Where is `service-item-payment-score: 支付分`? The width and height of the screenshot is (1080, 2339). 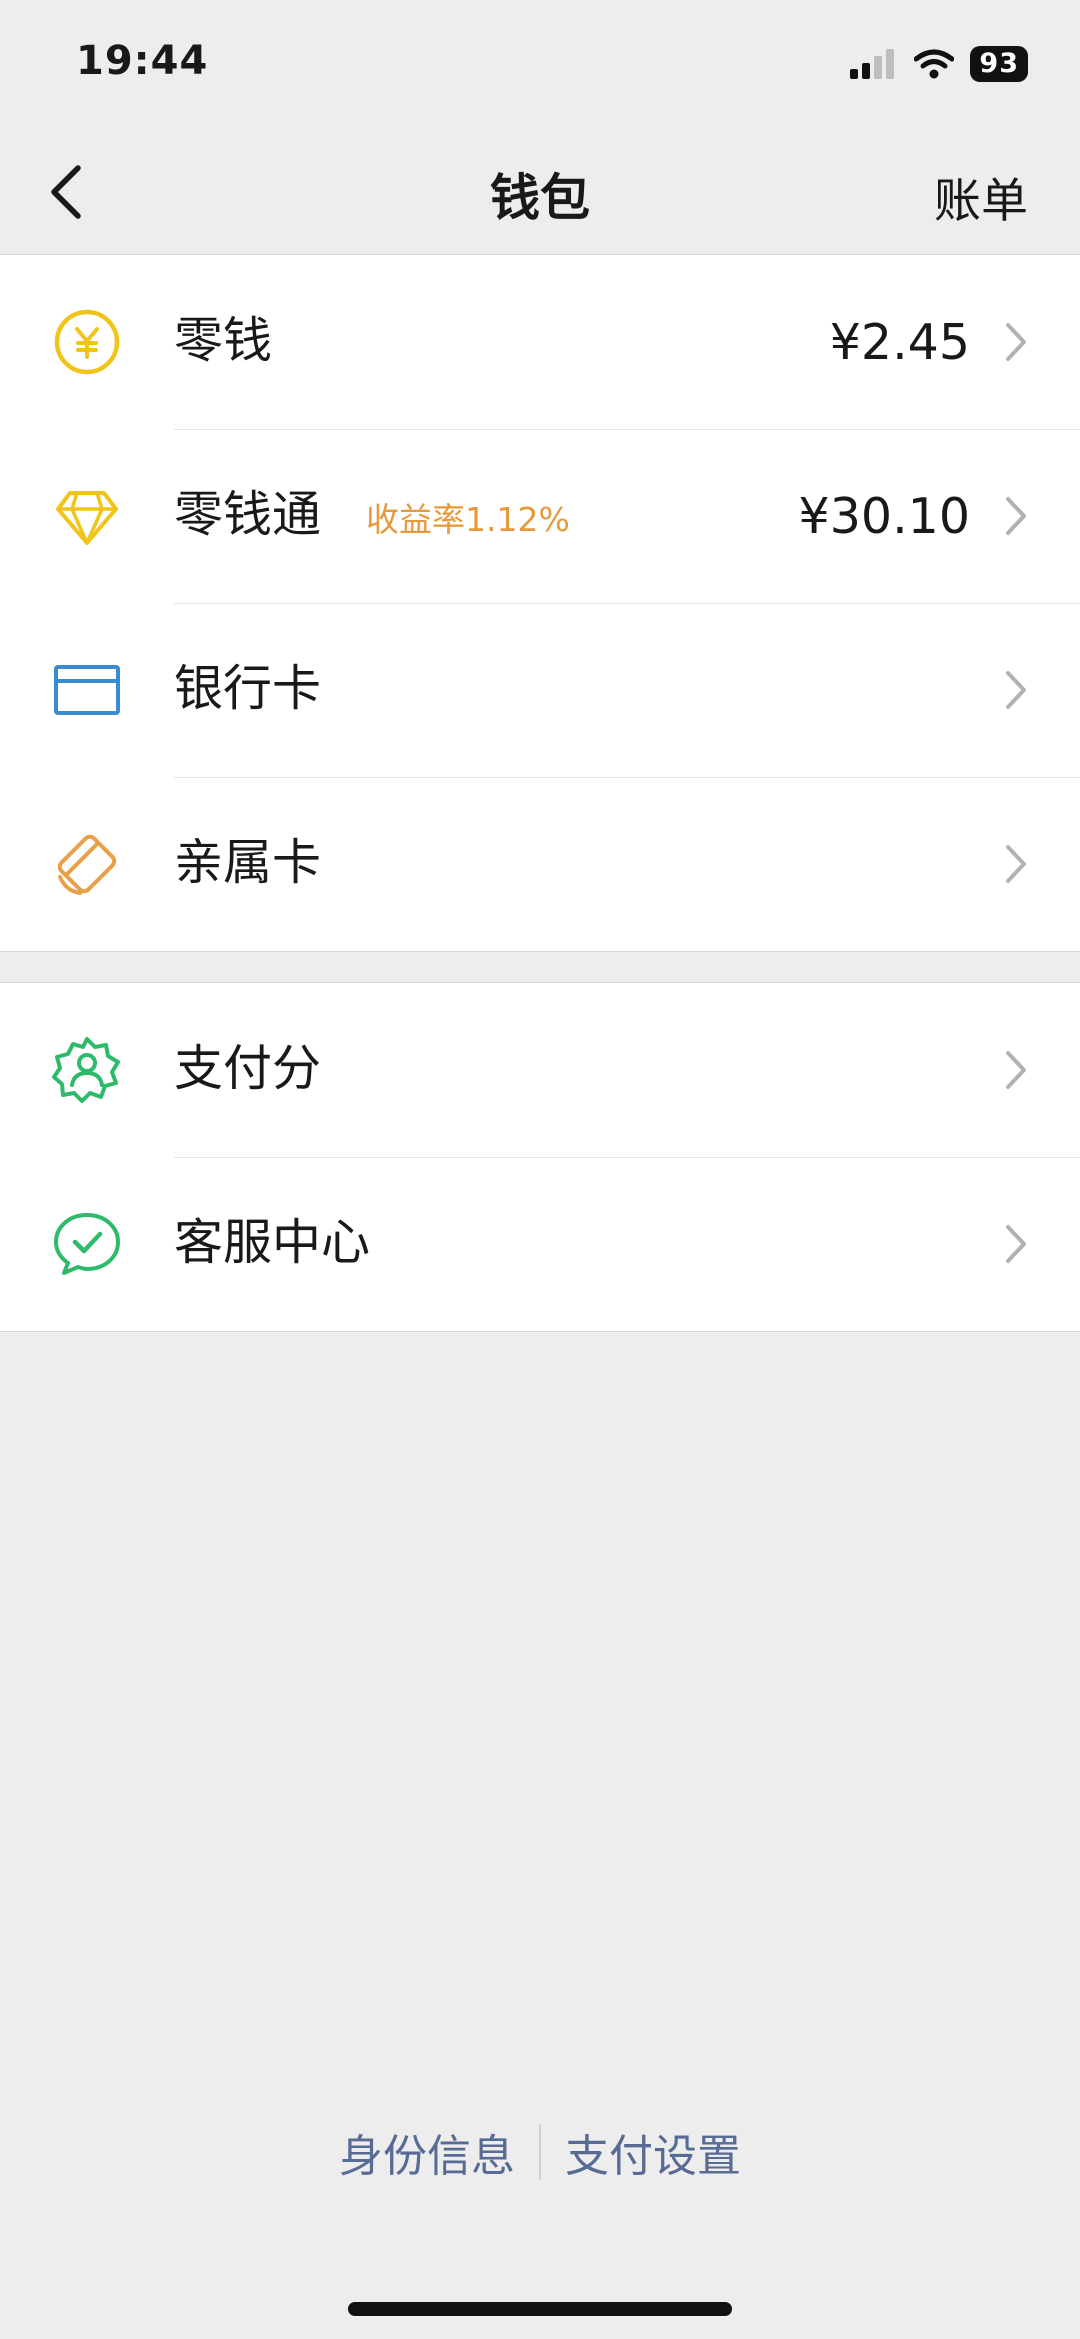 service-item-payment-score: 支付分 is located at coordinates (540, 1070).